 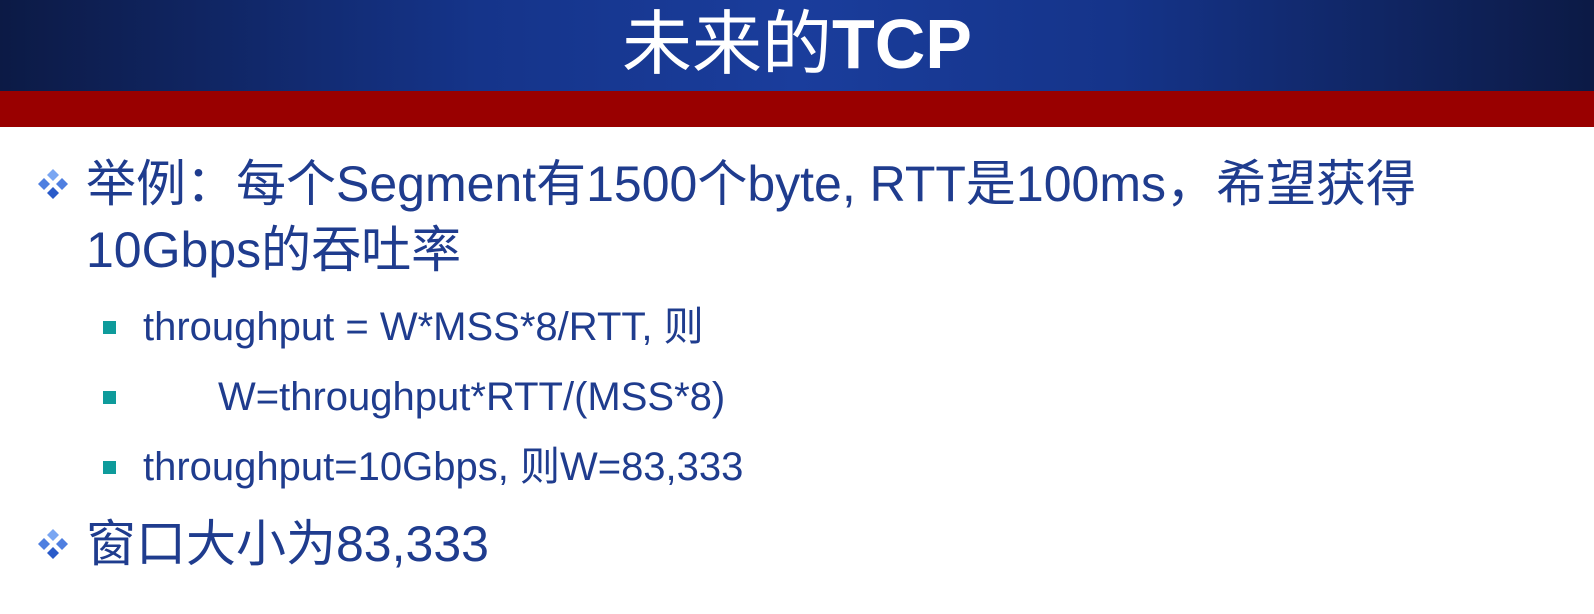 What do you see at coordinates (472, 397) in the screenshot?
I see `sub-bullet-text: W=throughput*RTT/(MSS*8)` at bounding box center [472, 397].